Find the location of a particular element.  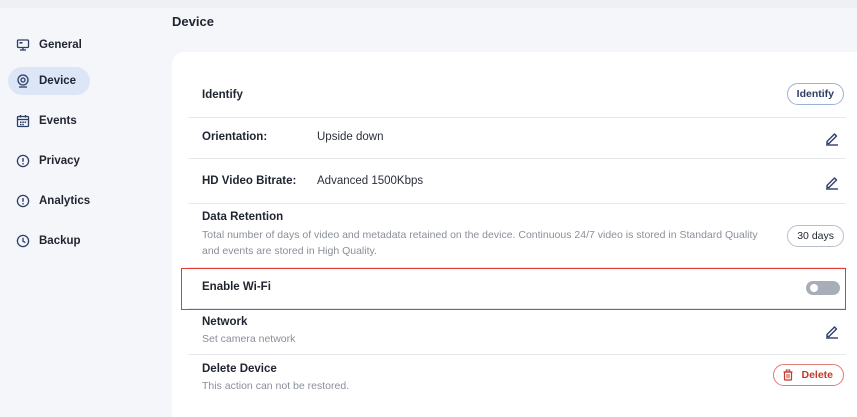

sidebar-item-device: Device is located at coordinates (49, 81).